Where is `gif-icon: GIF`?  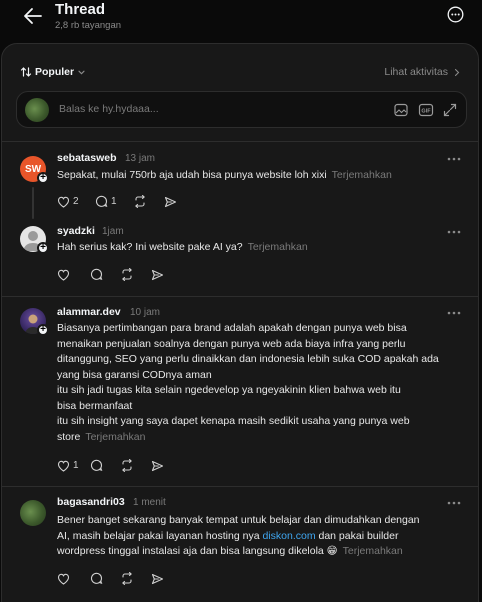
gif-icon: GIF is located at coordinates (426, 110).